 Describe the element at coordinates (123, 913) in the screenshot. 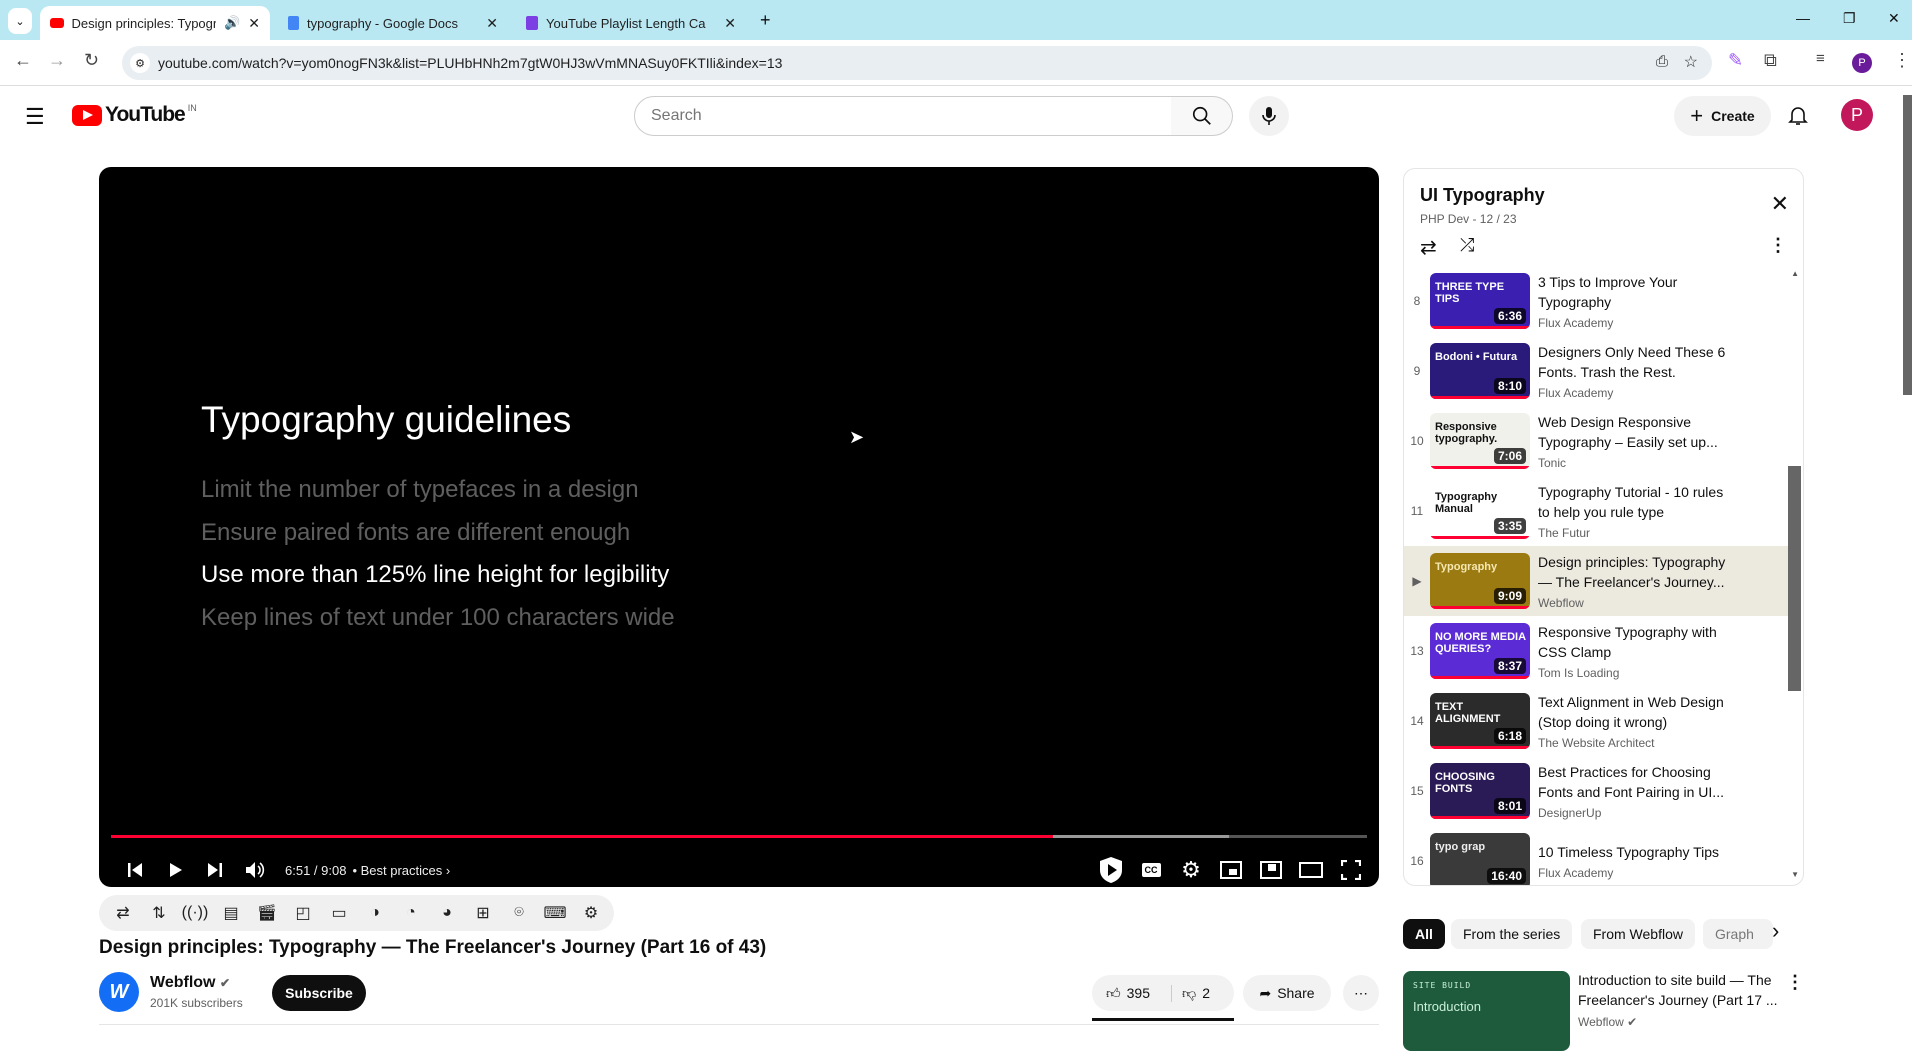

I see `repeat-icon: ⇄` at that location.